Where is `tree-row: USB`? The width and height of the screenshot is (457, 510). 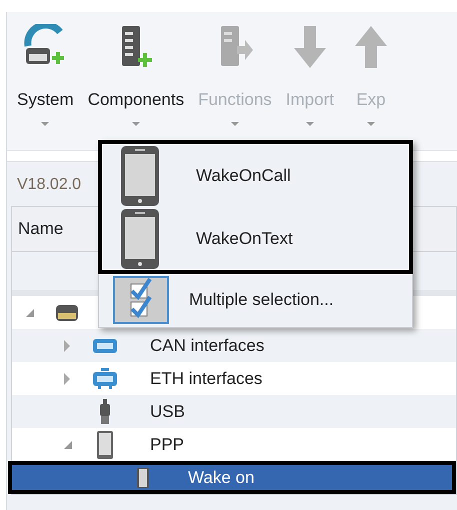 tree-row: USB is located at coordinates (234, 411).